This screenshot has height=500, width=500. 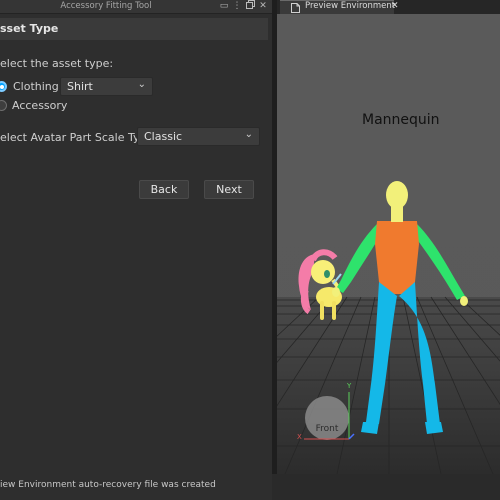 I want to click on scale-type-label: elect Avatar Part Scale Type:, so click(x=78, y=137).